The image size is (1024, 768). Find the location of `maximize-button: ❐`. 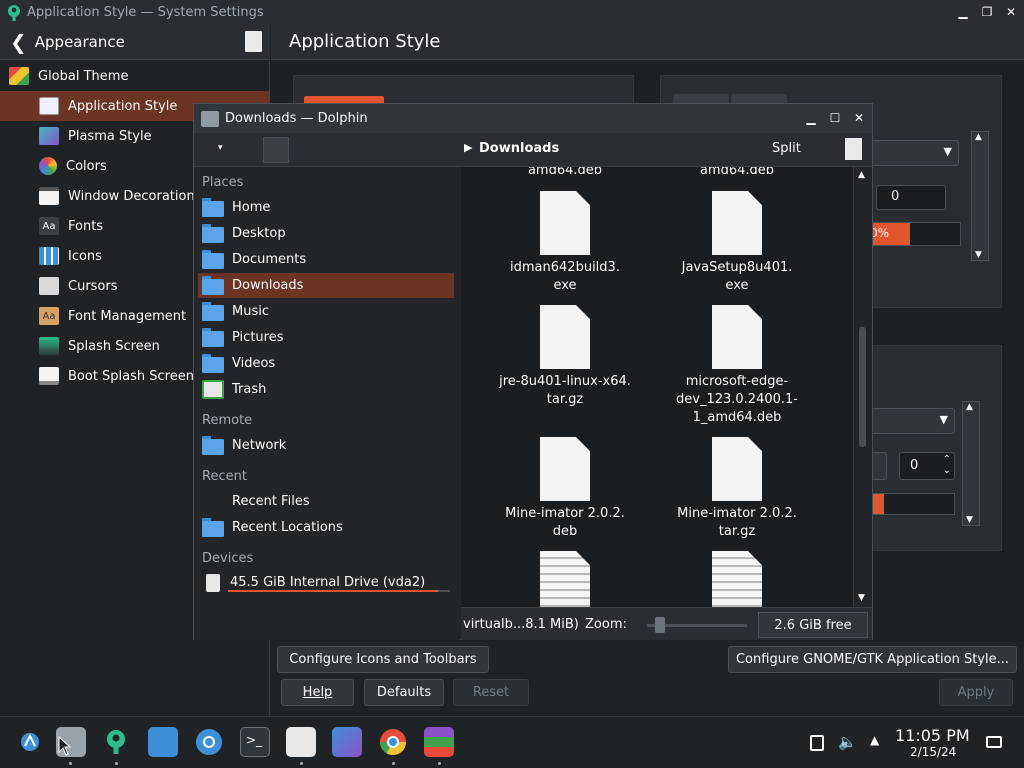

maximize-button: ❐ is located at coordinates (987, 12).